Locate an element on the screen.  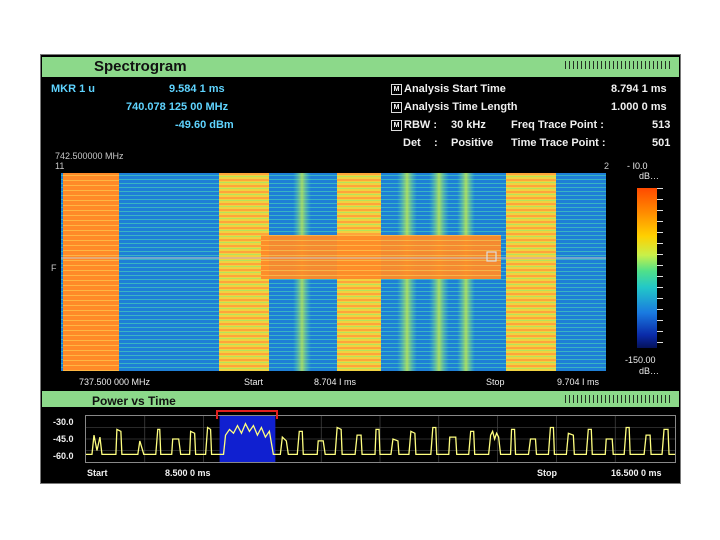
pvt-ytick-top: -30.0 is located at coordinates (63, 422).